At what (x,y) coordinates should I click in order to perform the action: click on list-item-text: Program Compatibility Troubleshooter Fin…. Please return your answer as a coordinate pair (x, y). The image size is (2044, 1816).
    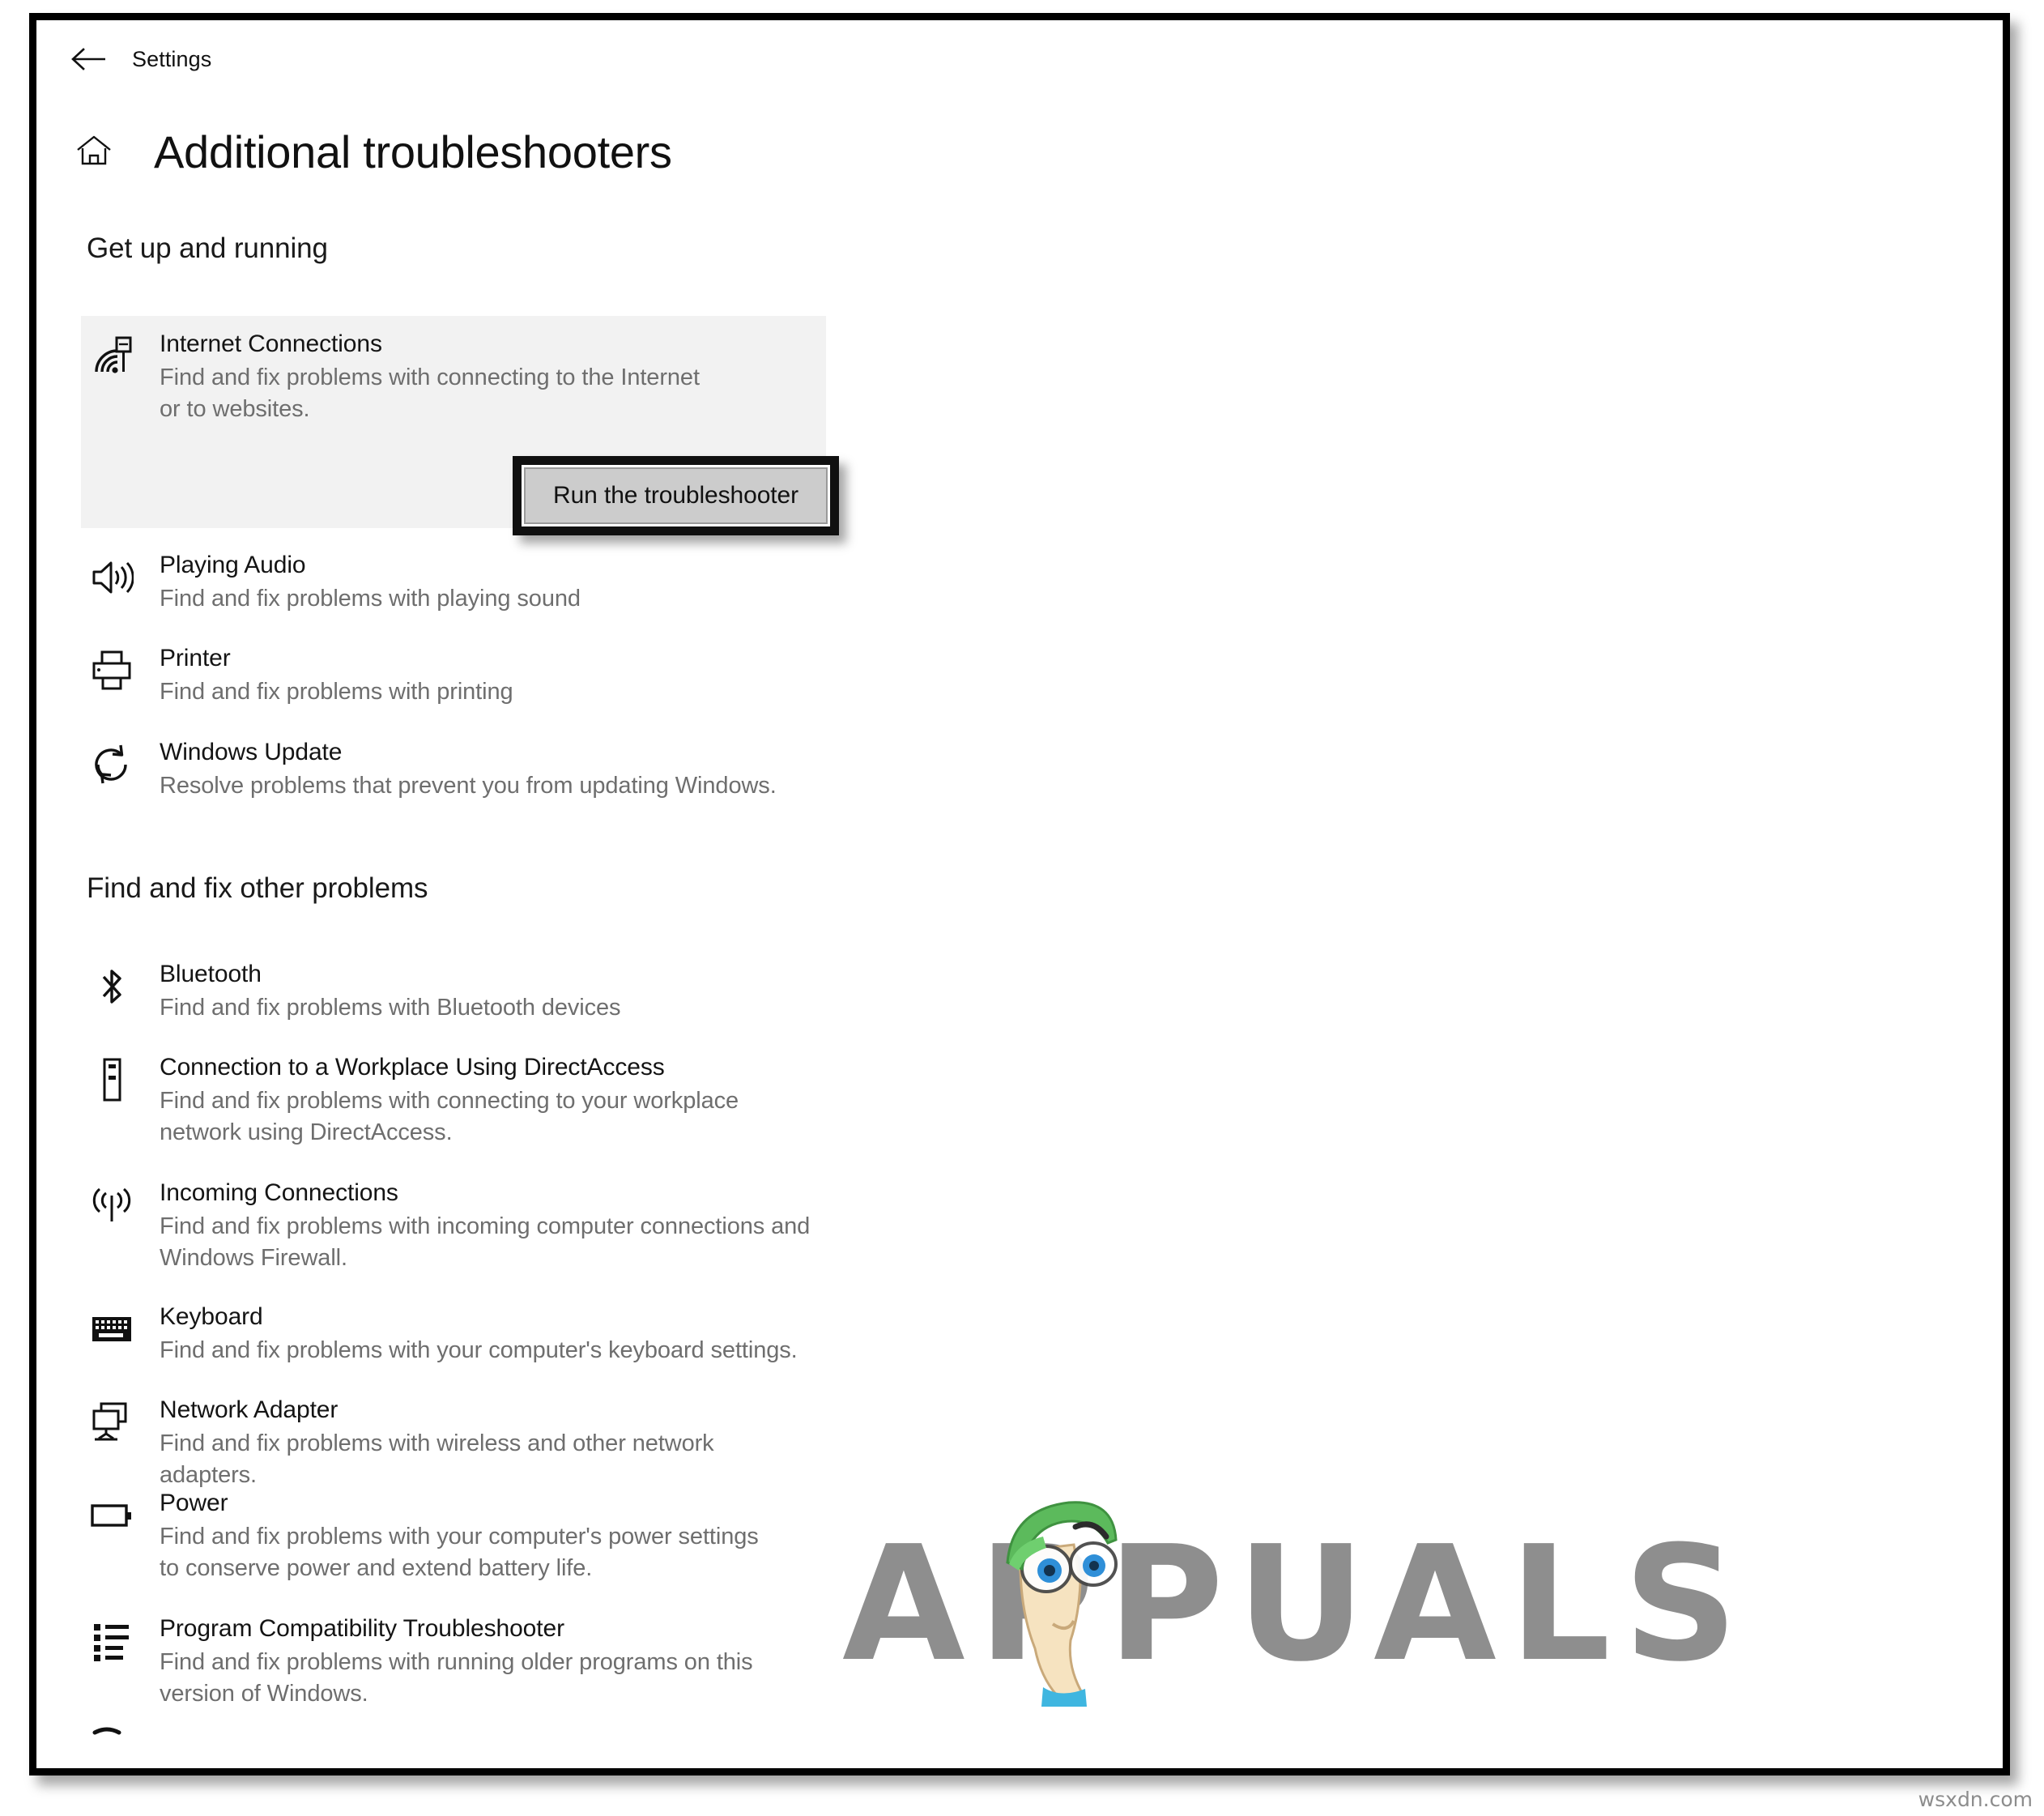
    Looking at the image, I should click on (459, 1661).